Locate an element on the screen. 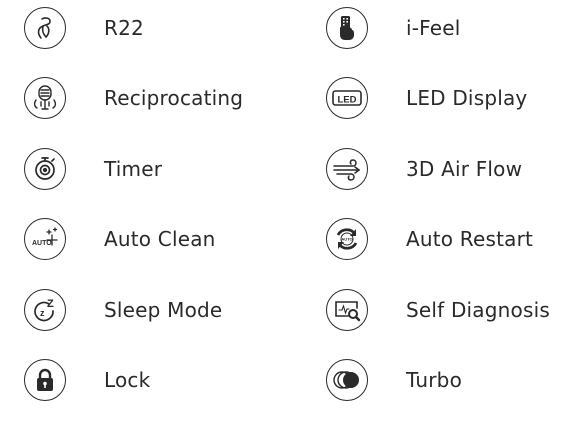 The height and width of the screenshot is (432, 573). feature-turbo: Turbo is located at coordinates (394, 380).